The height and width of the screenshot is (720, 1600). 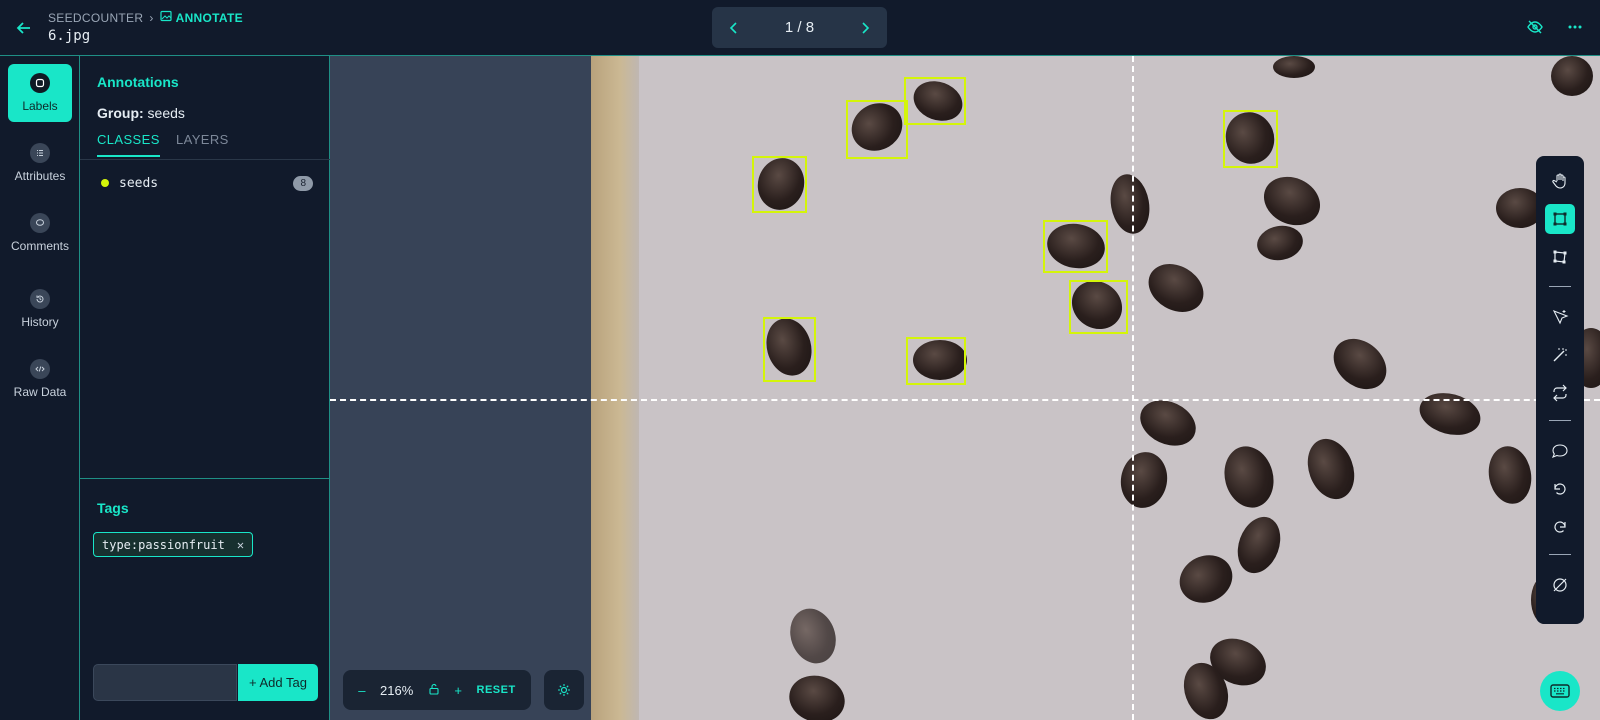 I want to click on breadcrumb-mode-label: ANNOTATE, so click(x=209, y=17).